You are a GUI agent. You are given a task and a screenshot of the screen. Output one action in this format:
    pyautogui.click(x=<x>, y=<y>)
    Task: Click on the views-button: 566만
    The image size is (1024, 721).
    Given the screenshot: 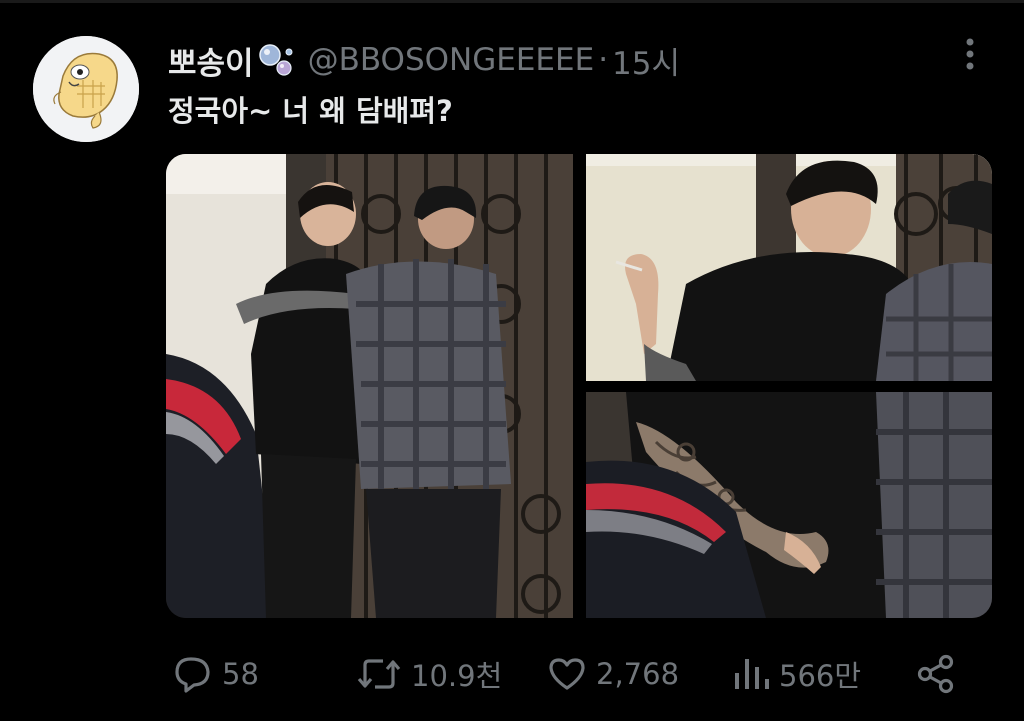 What is the action you would take?
    pyautogui.click(x=796, y=674)
    